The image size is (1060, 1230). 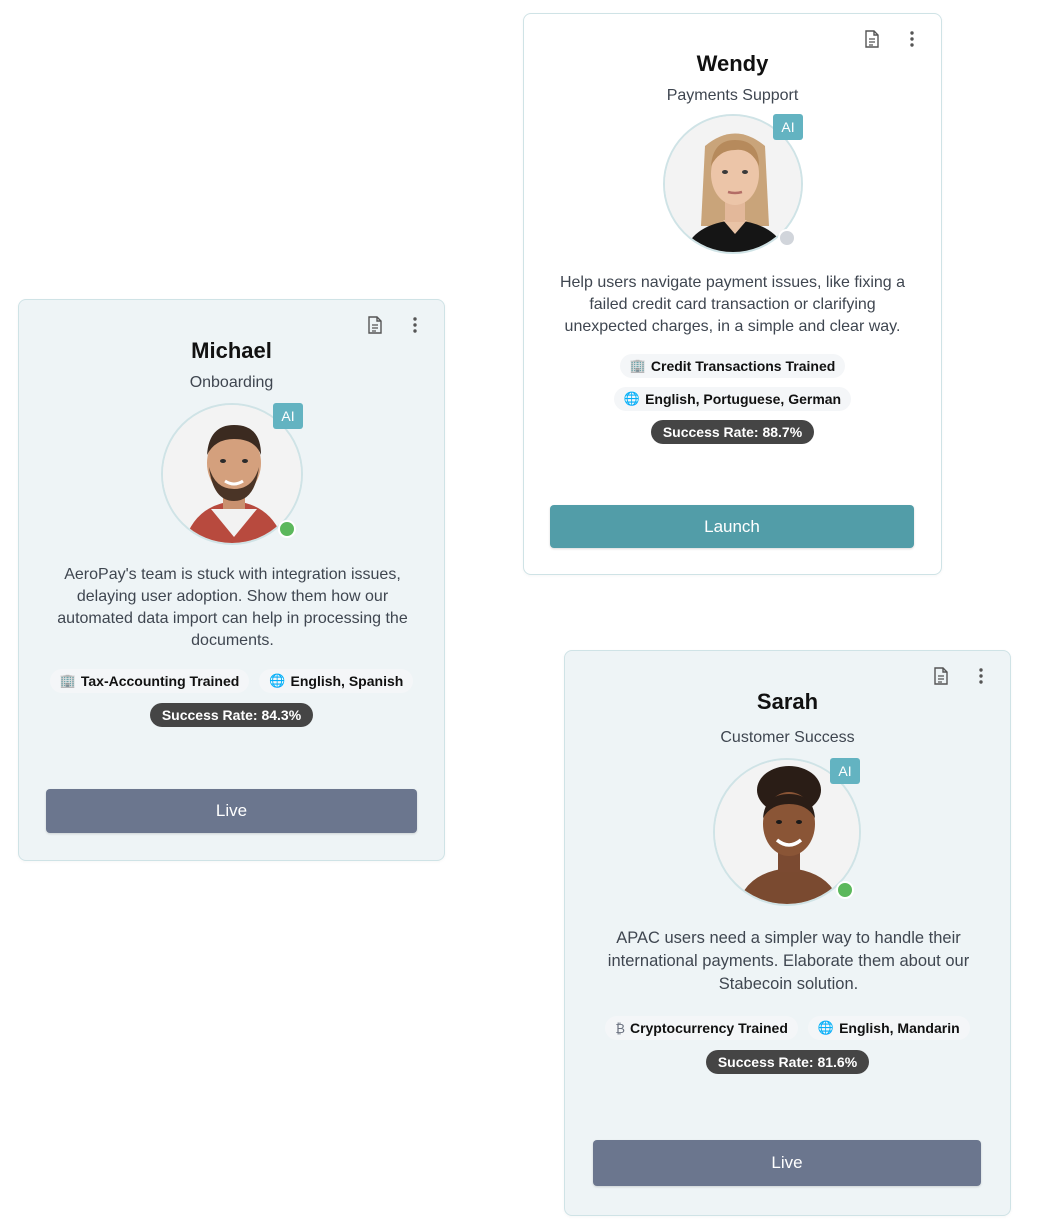 What do you see at coordinates (787, 238) in the screenshot?
I see `status-offline-dot` at bounding box center [787, 238].